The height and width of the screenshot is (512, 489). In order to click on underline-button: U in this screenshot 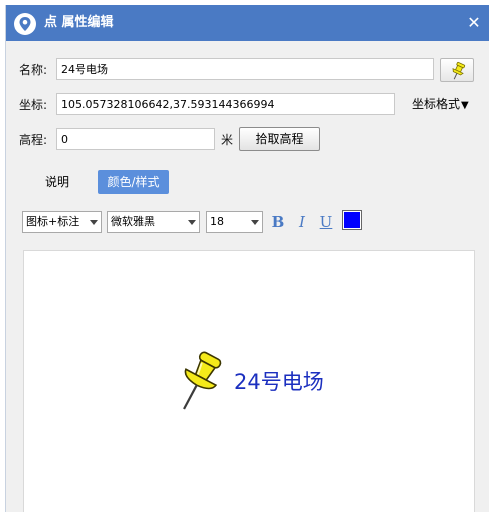, I will do `click(326, 222)`.